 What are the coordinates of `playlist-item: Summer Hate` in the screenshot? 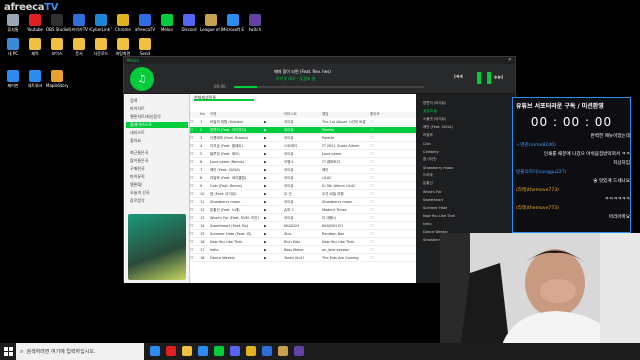 It's located at (467, 207).